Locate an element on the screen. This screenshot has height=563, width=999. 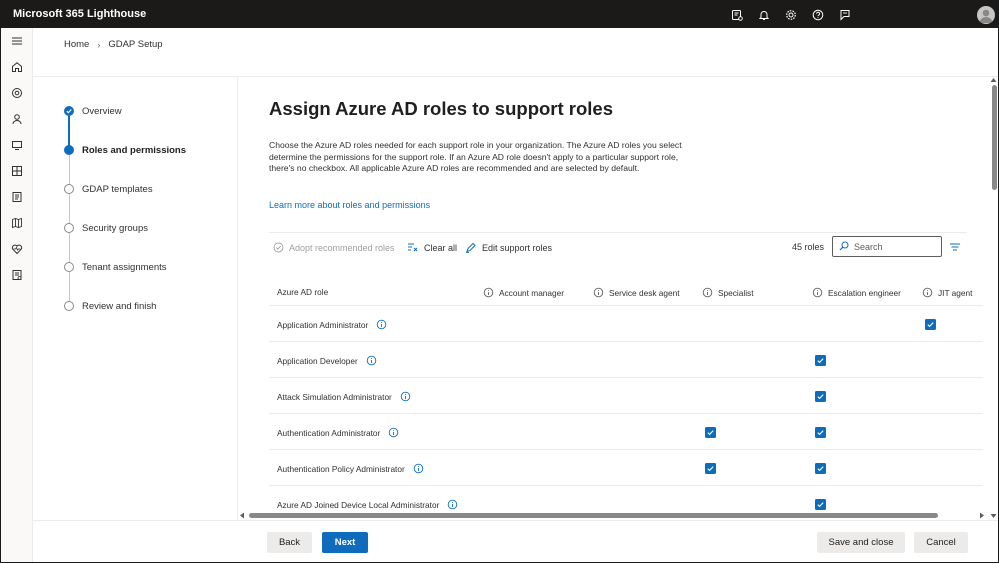
step-overview: Overview is located at coordinates (146, 110).